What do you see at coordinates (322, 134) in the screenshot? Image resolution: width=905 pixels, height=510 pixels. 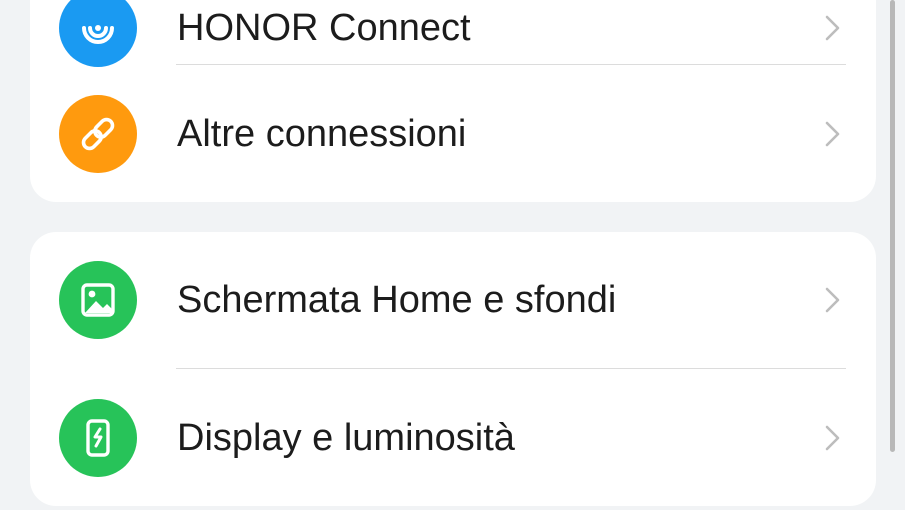 I see `settings-item-label: Altre connessioni` at bounding box center [322, 134].